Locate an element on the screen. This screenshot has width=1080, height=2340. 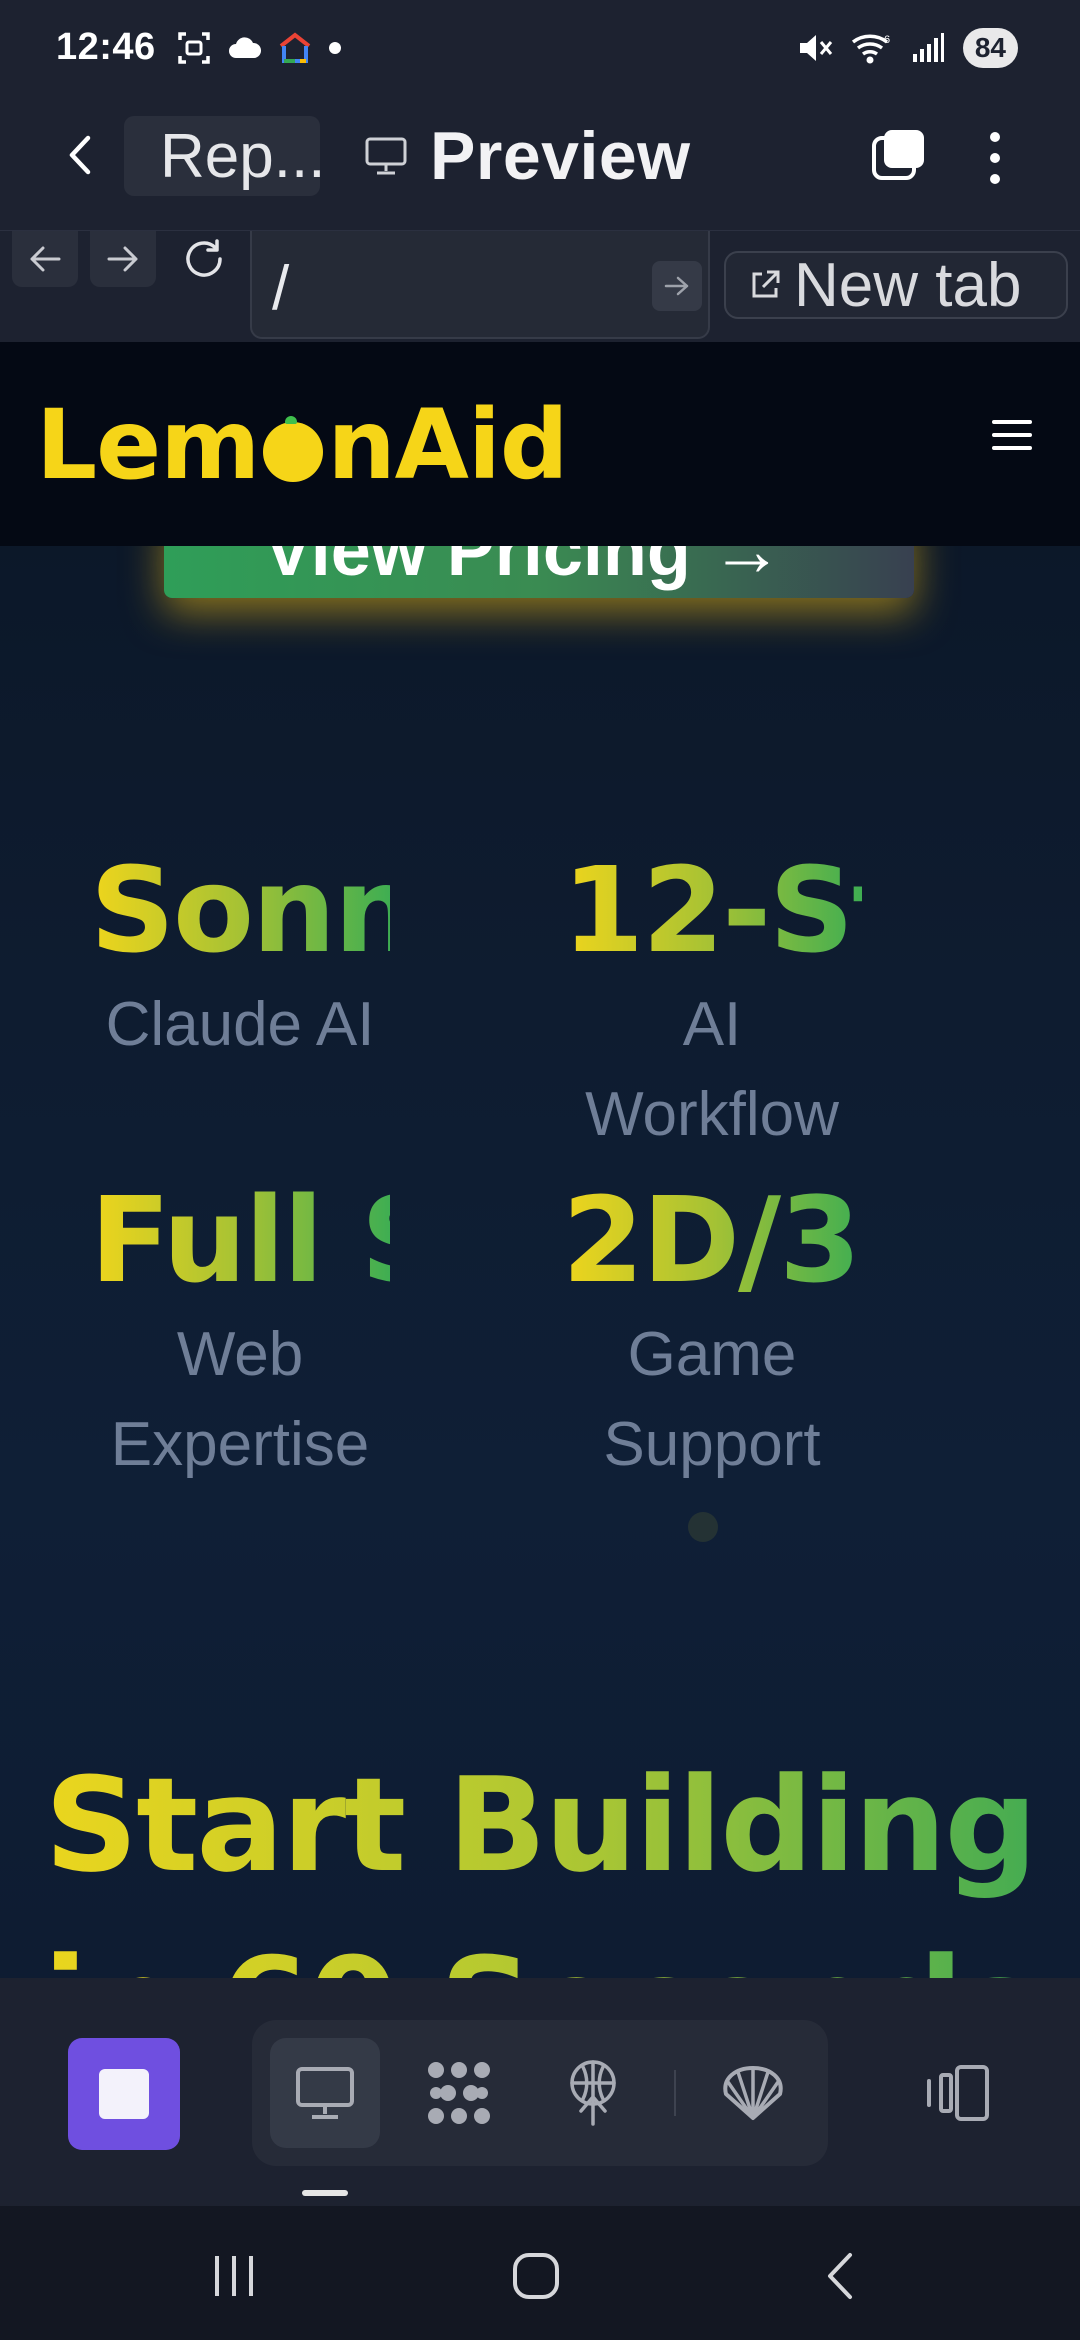
new-tab-label: New tab is located at coordinates (908, 285).